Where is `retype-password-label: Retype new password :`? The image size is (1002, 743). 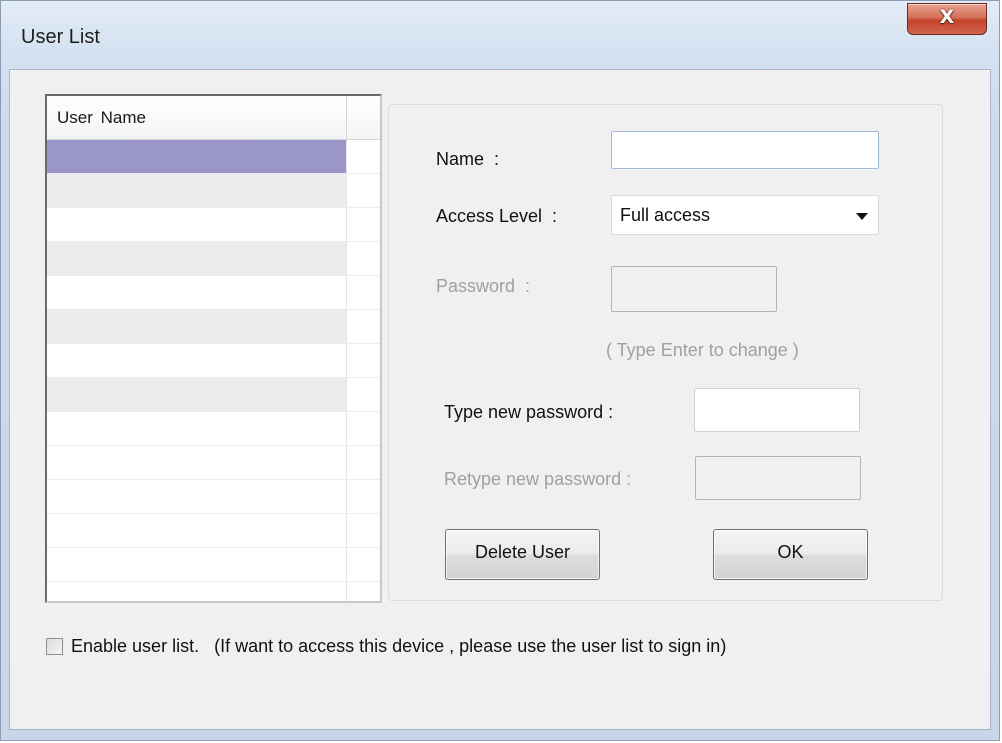
retype-password-label: Retype new password : is located at coordinates (538, 479).